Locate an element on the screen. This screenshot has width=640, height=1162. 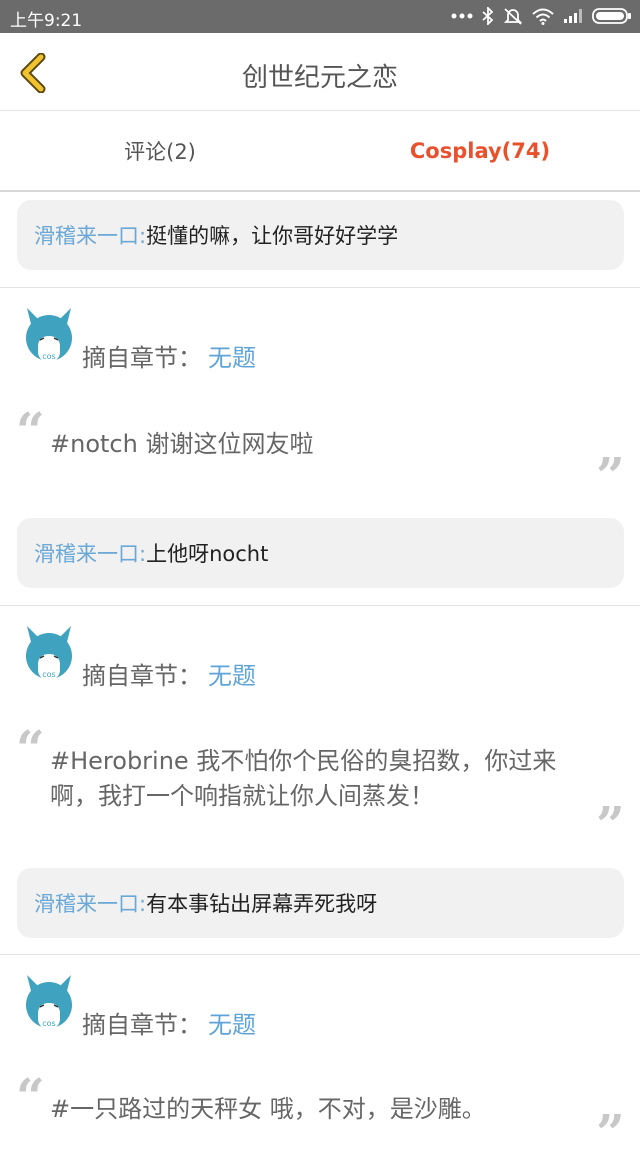
quote-text: #notch 谢谢这位网友啦 is located at coordinates (315, 444).